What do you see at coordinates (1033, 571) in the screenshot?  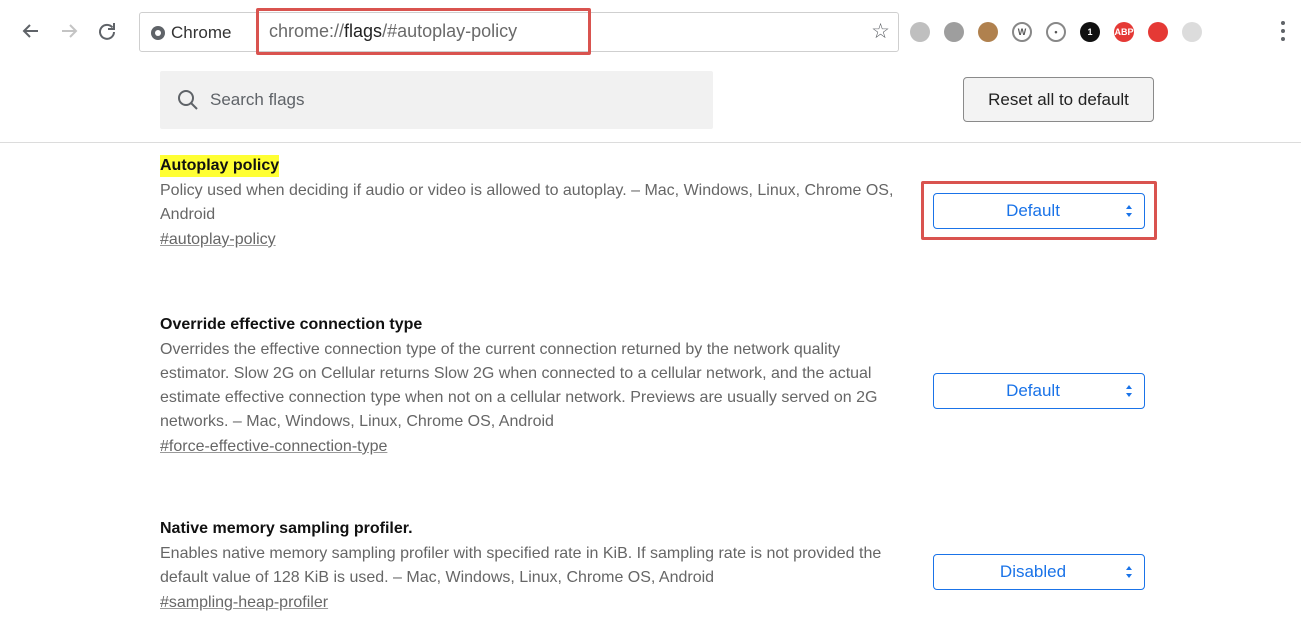 I see `select-value: Disabled` at bounding box center [1033, 571].